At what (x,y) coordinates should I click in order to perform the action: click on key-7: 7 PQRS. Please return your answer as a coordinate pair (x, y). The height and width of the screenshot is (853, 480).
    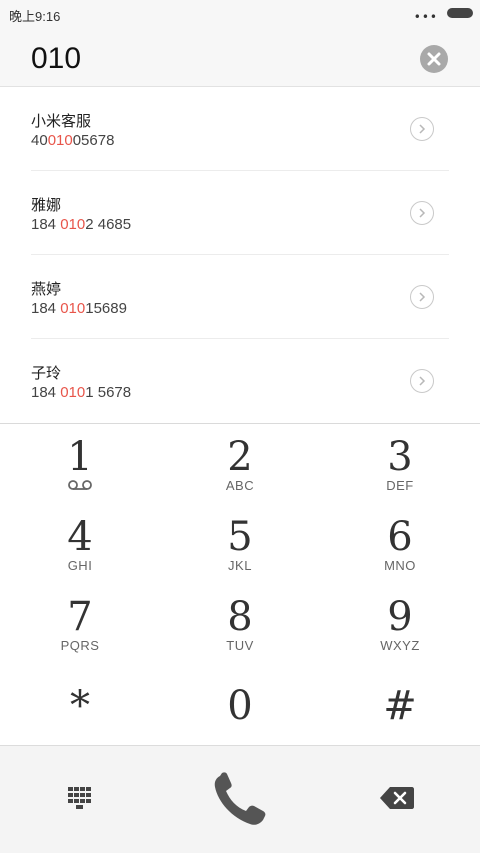
    Looking at the image, I should click on (80, 624).